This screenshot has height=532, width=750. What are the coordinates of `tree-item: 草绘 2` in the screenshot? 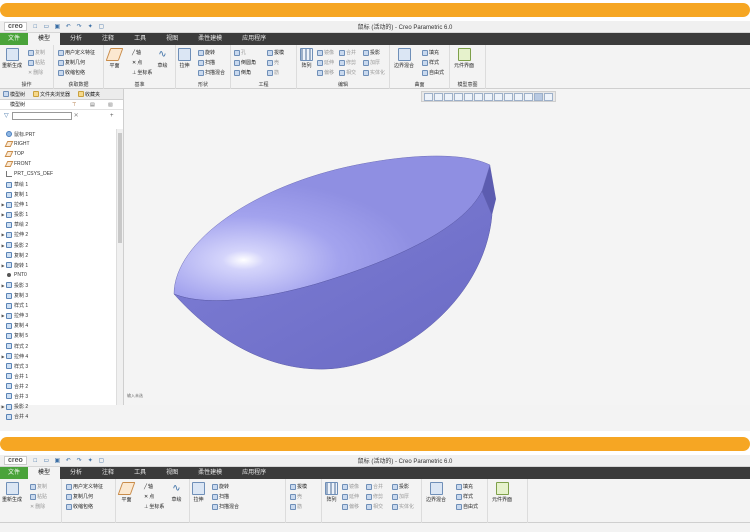 It's located at (58, 225).